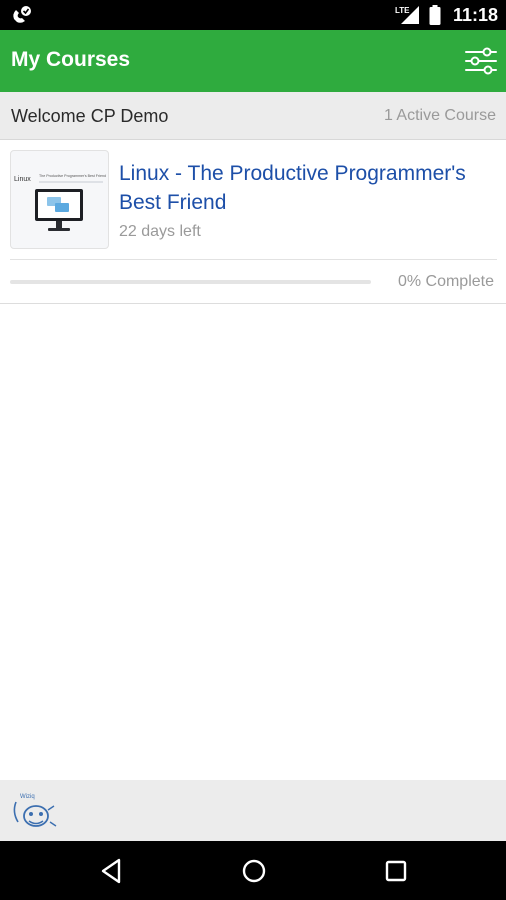 This screenshot has width=506, height=900. What do you see at coordinates (253, 810) in the screenshot?
I see `footer-bar: Wiziq` at bounding box center [253, 810].